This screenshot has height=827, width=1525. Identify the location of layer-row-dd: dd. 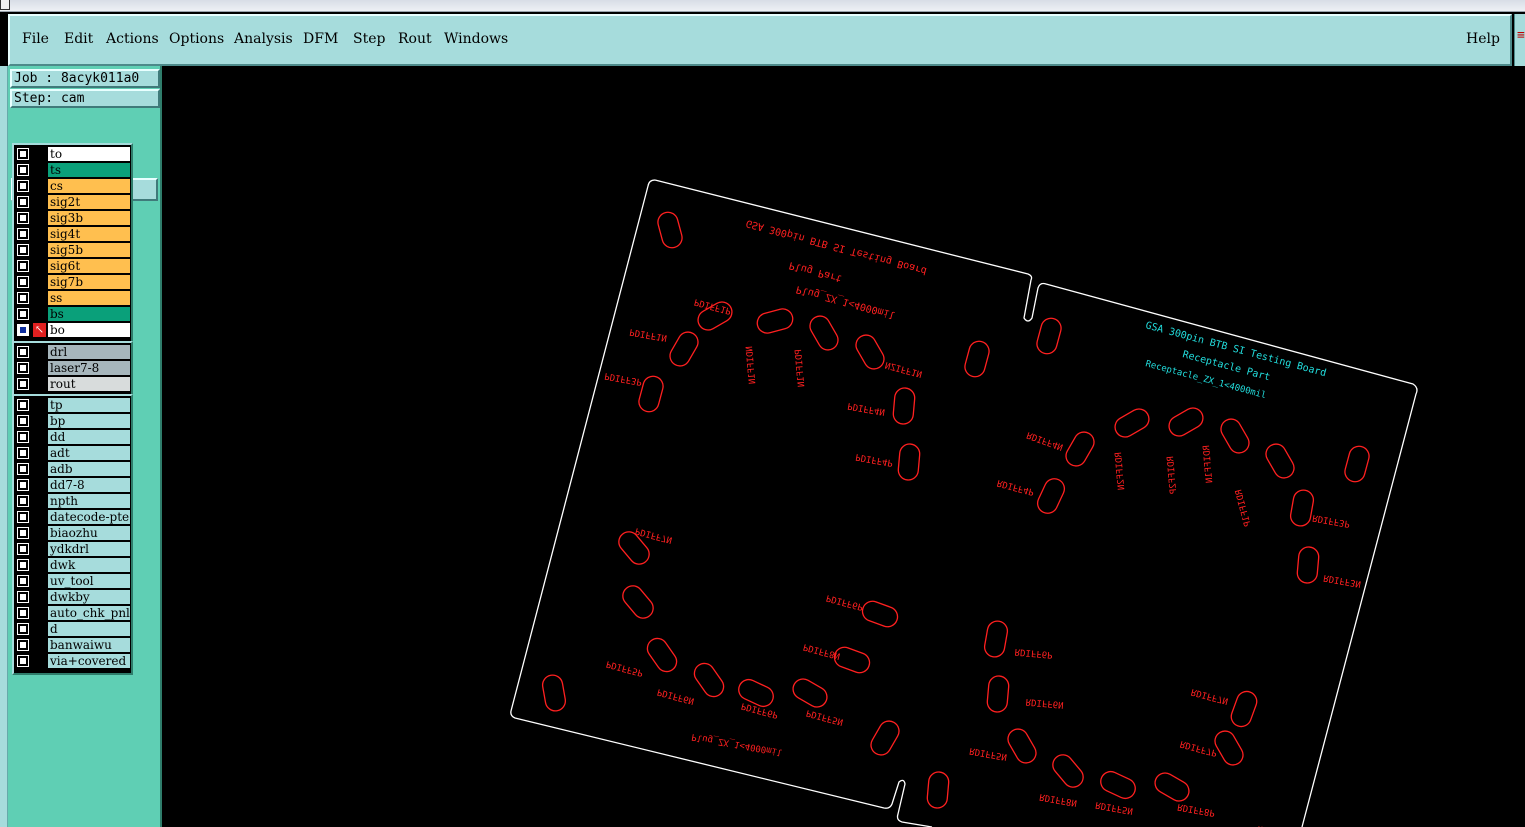
(72, 437).